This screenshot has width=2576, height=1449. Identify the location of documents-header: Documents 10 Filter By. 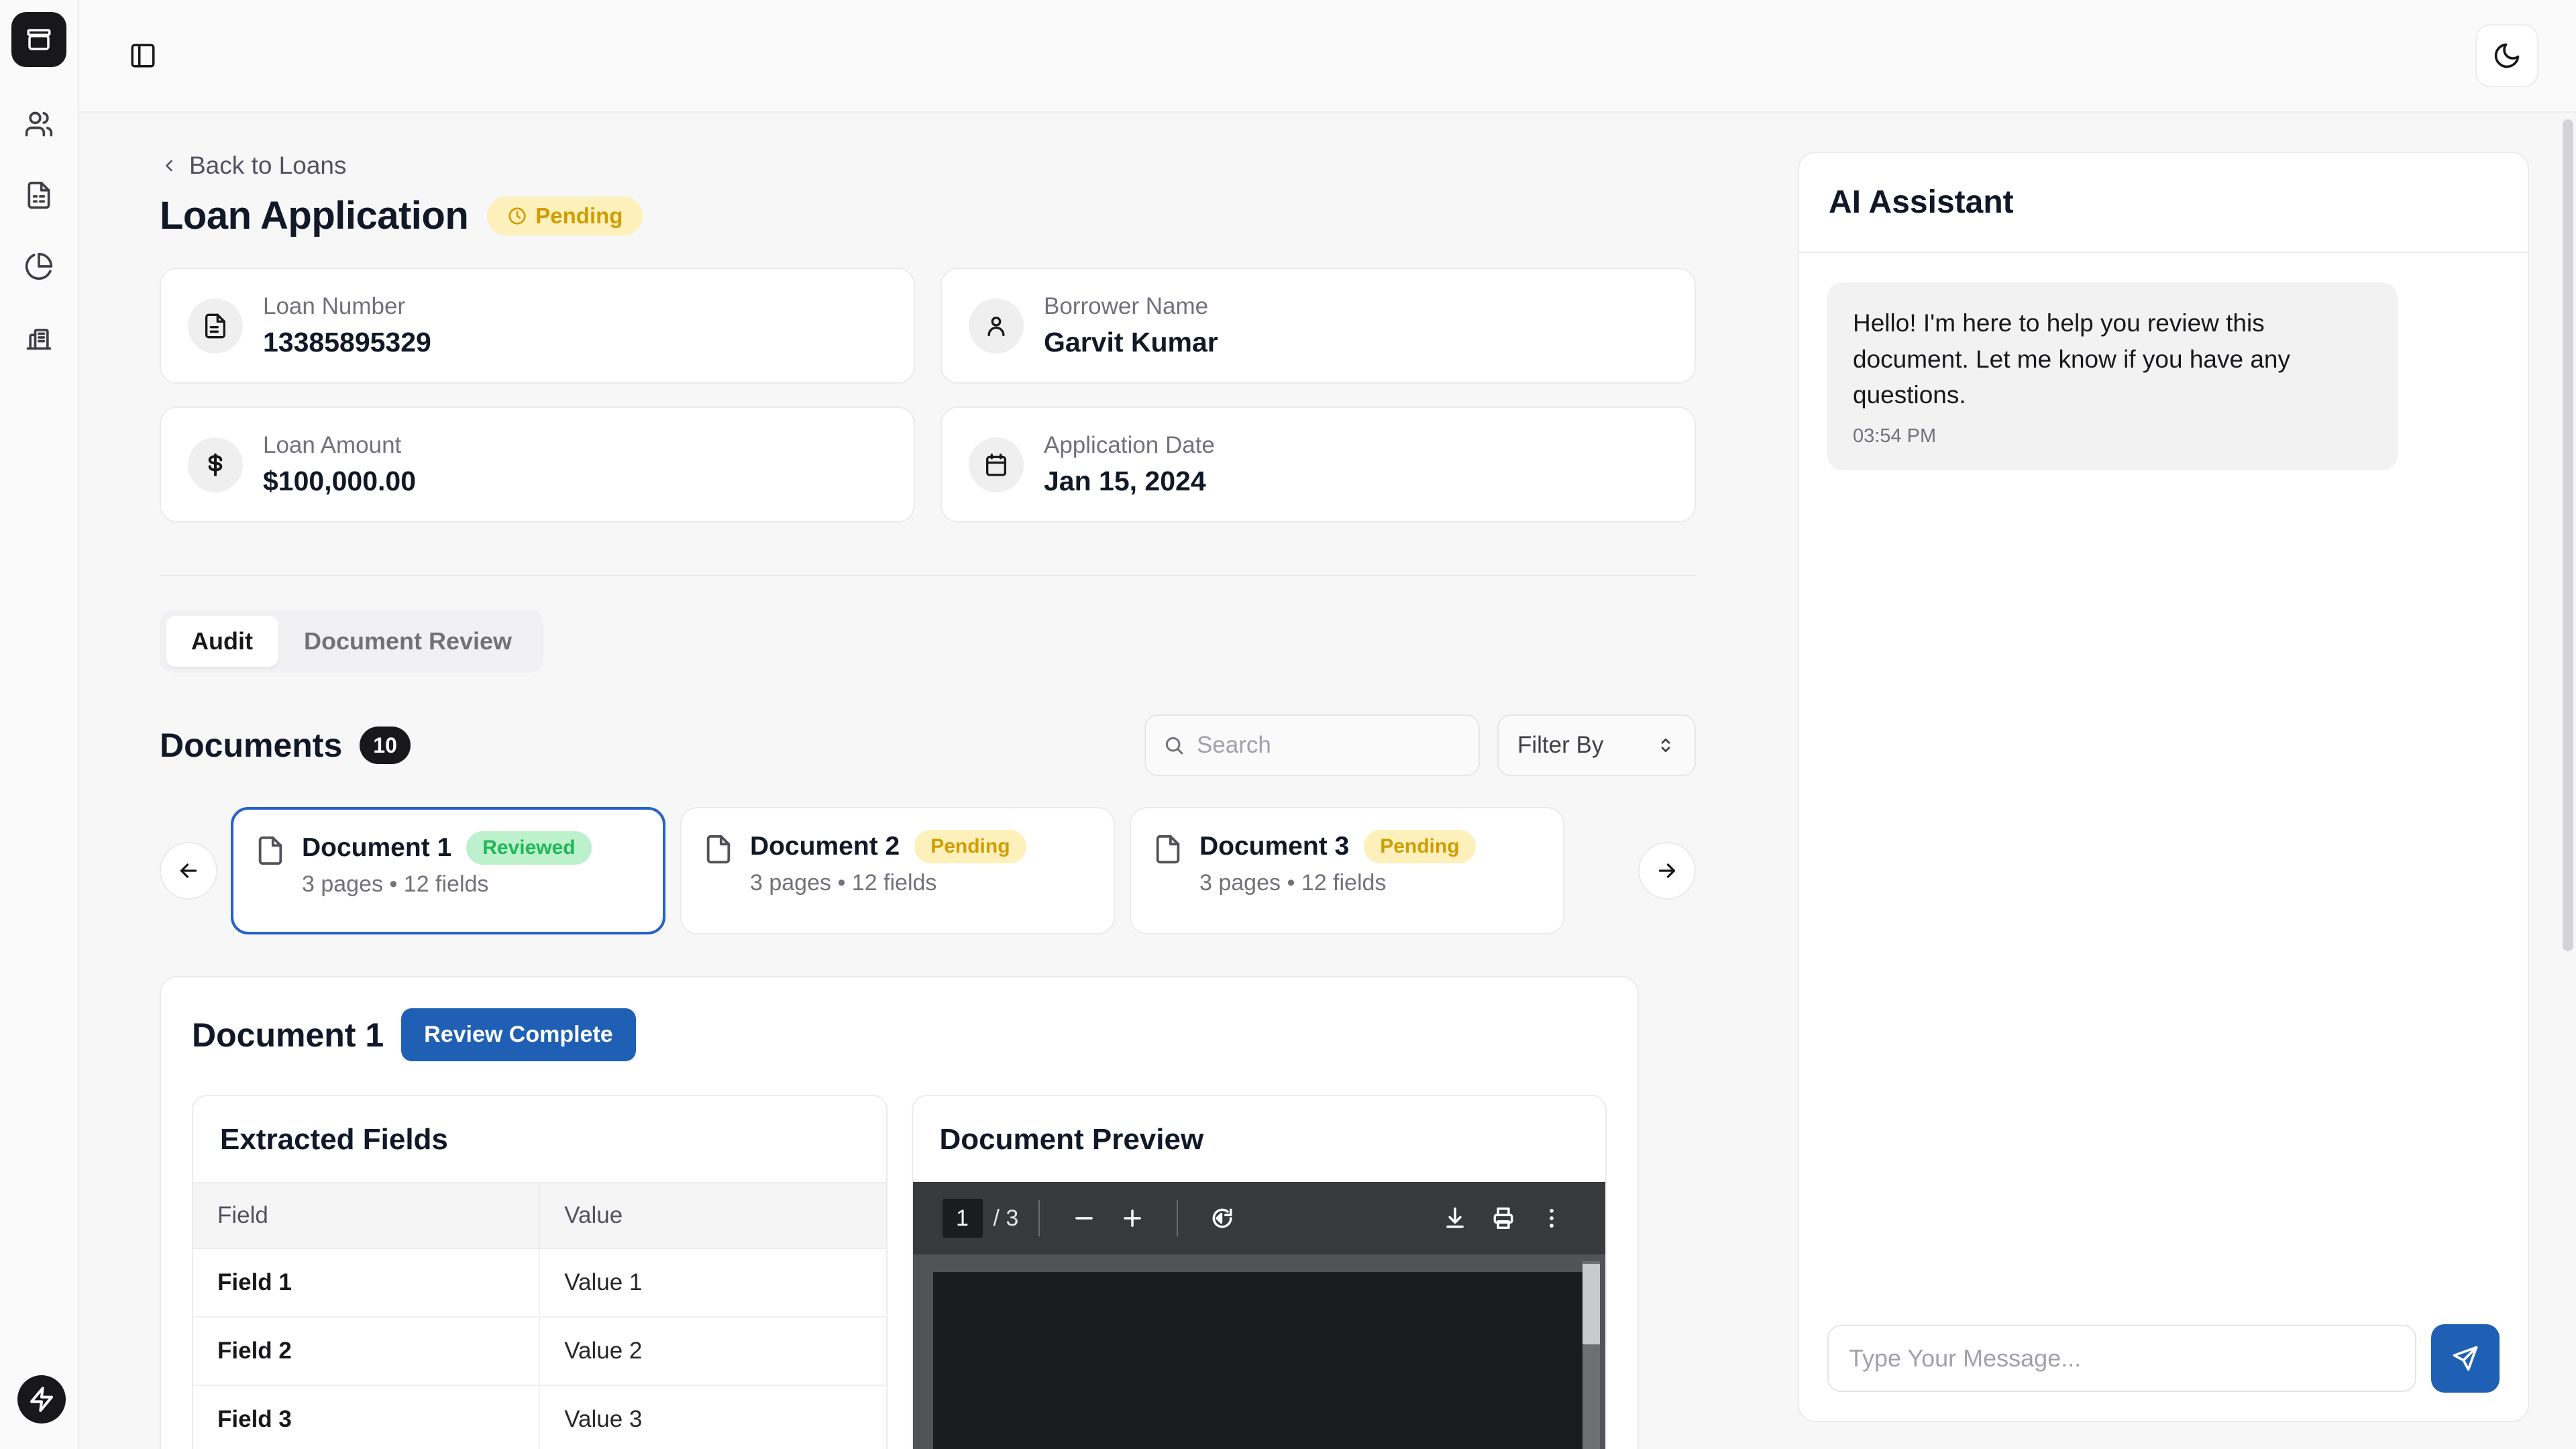
(928, 745).